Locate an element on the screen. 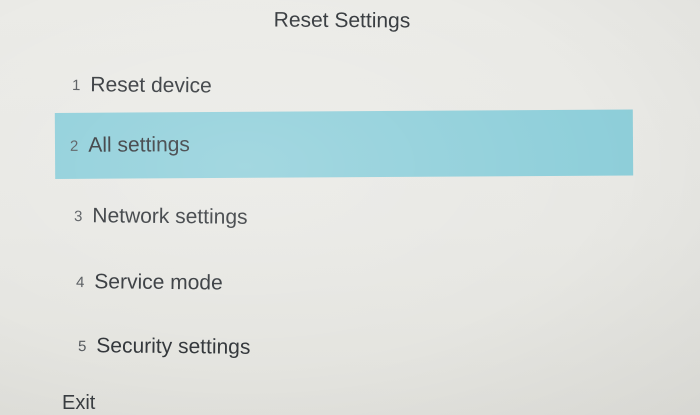 Image resolution: width=700 pixels, height=415 pixels. menu-item-label: All settings is located at coordinates (139, 145).